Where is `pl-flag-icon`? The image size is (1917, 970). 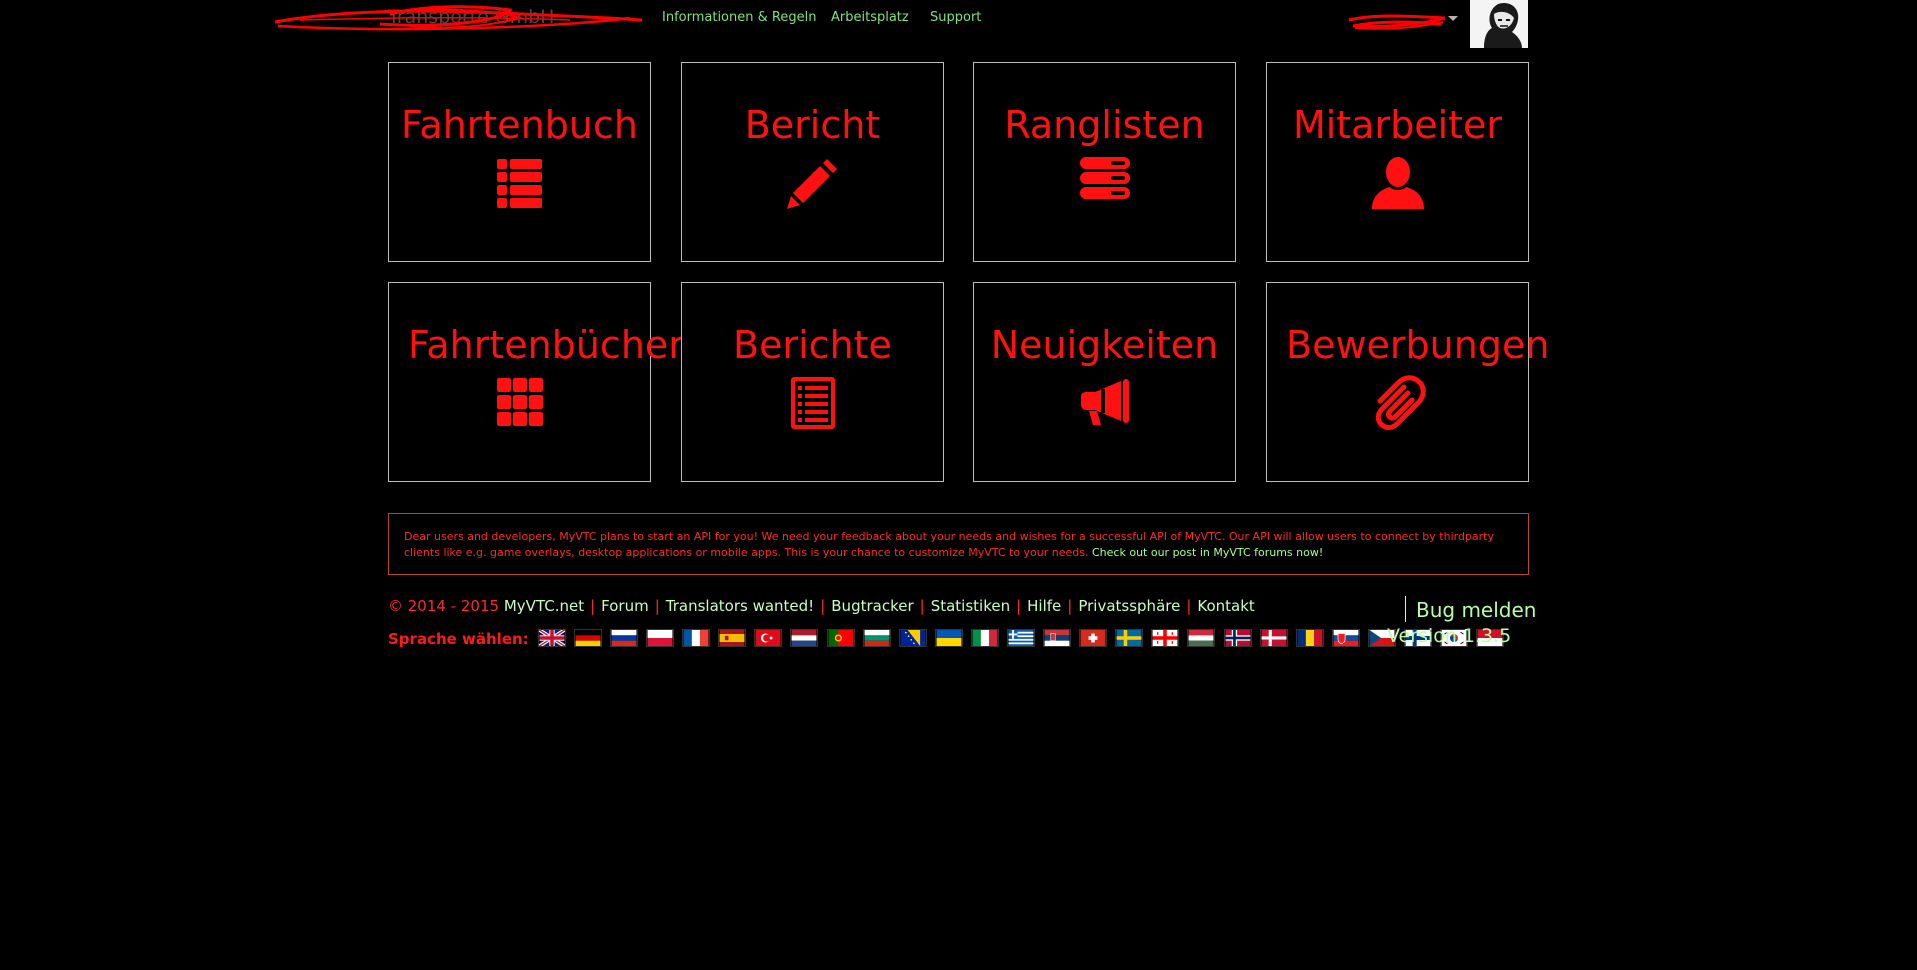 pl-flag-icon is located at coordinates (660, 638).